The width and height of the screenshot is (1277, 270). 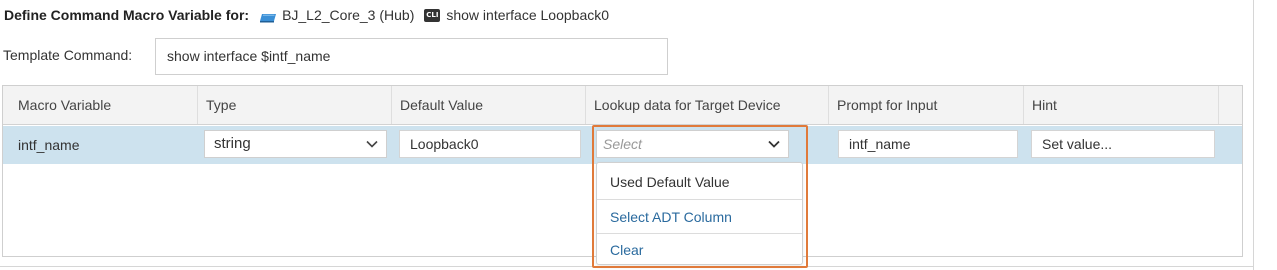 What do you see at coordinates (348, 15) in the screenshot?
I see `device-name-link: BJ_L2_Core_3 (Hub)` at bounding box center [348, 15].